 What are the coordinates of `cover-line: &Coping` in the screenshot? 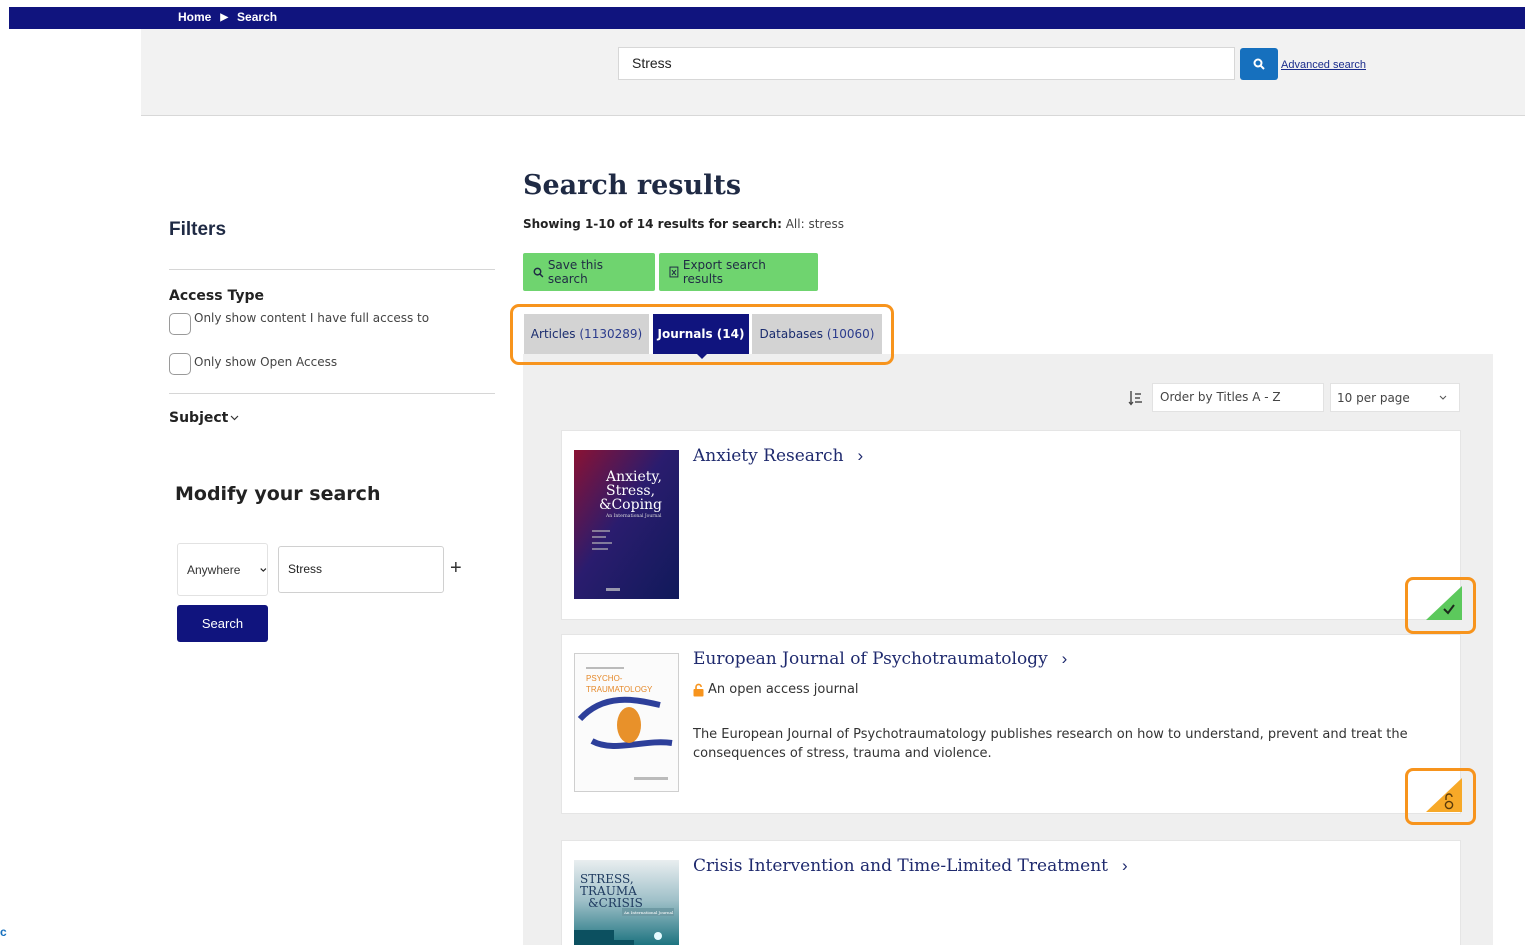 It's located at (630, 505).